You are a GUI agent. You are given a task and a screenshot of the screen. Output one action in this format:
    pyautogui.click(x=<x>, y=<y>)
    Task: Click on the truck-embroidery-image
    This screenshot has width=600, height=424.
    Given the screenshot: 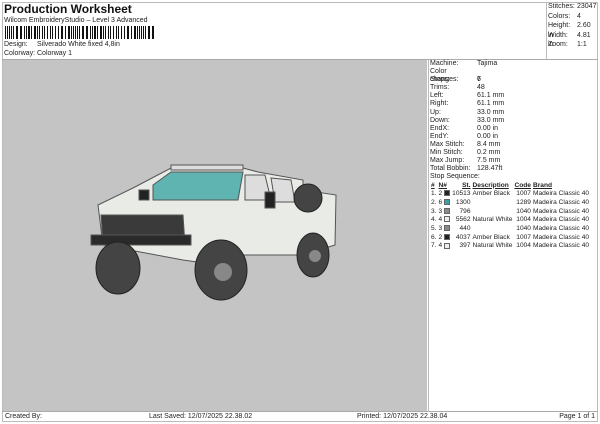 What is the action you would take?
    pyautogui.click(x=213, y=232)
    